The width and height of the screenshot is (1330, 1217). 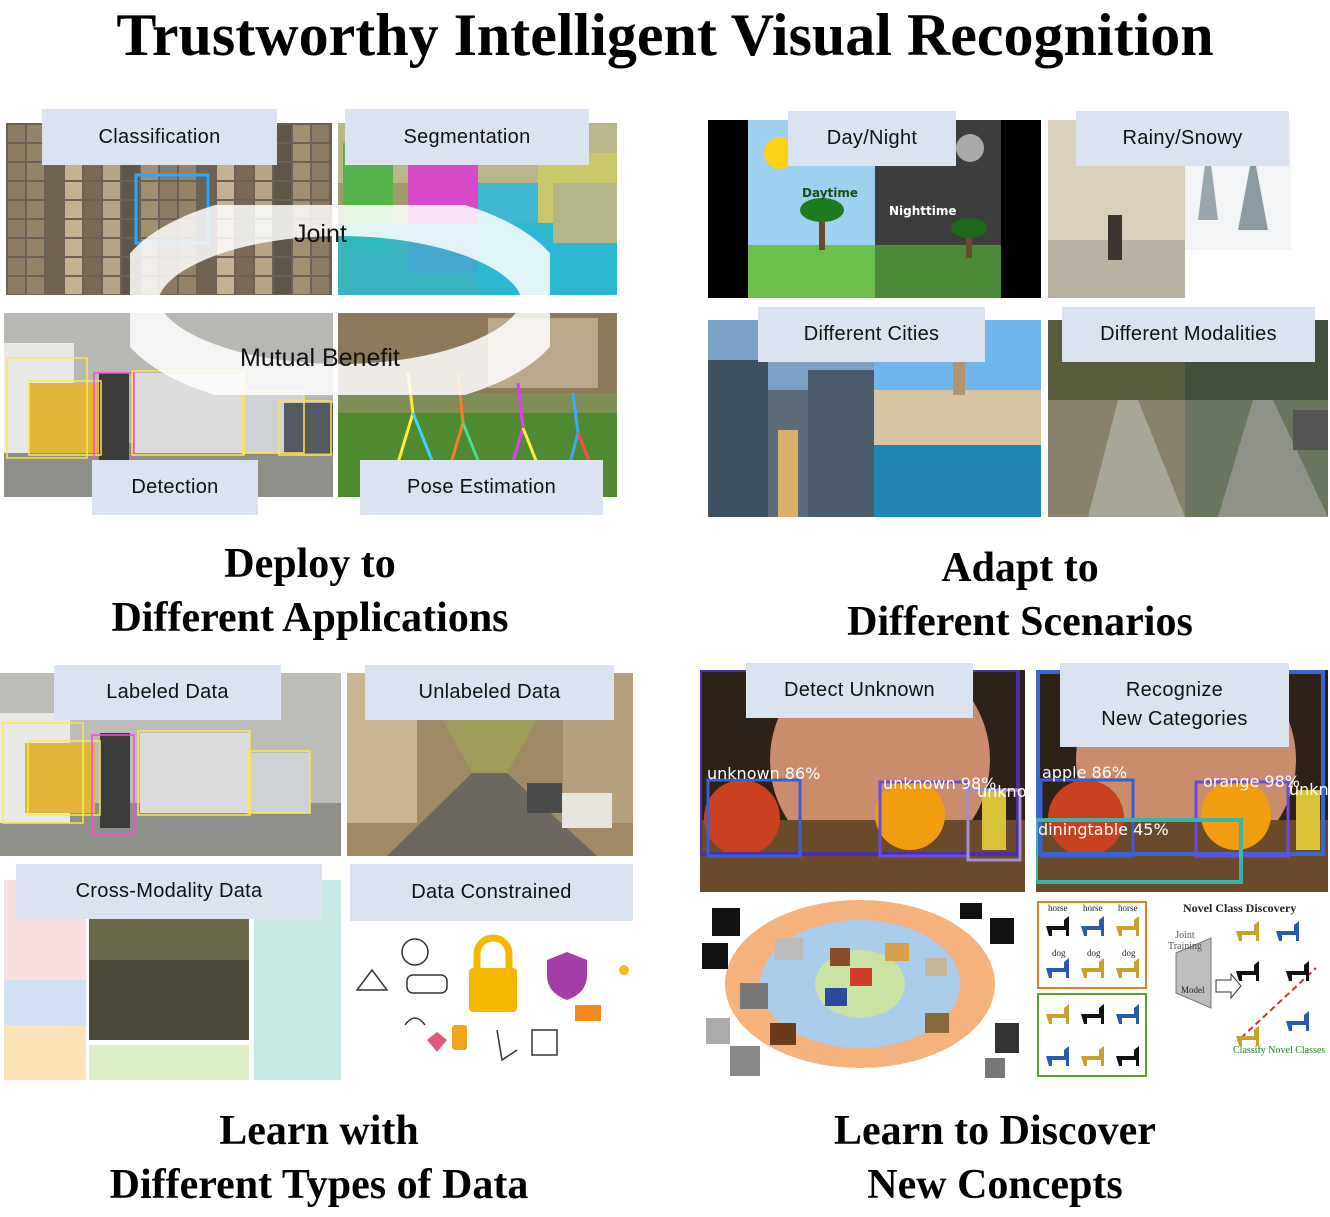 I want to click on ncd-joint-training: Joint Training, so click(x=1185, y=941).